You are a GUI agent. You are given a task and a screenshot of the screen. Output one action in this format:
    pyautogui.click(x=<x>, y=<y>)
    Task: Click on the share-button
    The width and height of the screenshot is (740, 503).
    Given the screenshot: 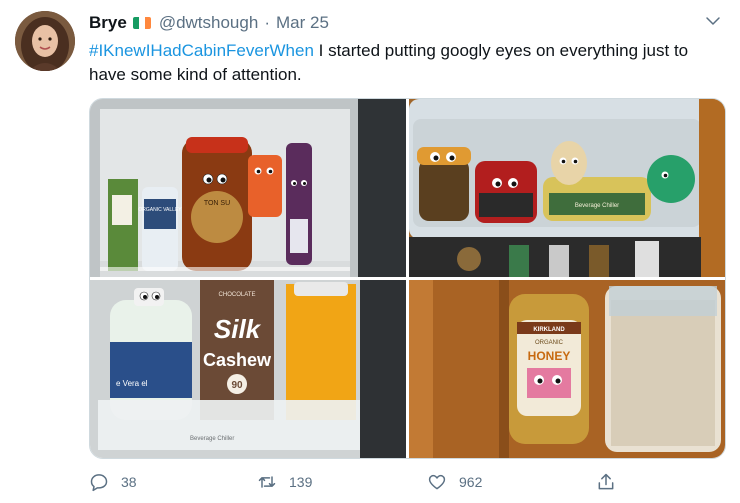 What is the action you would take?
    pyautogui.click(x=612, y=482)
    